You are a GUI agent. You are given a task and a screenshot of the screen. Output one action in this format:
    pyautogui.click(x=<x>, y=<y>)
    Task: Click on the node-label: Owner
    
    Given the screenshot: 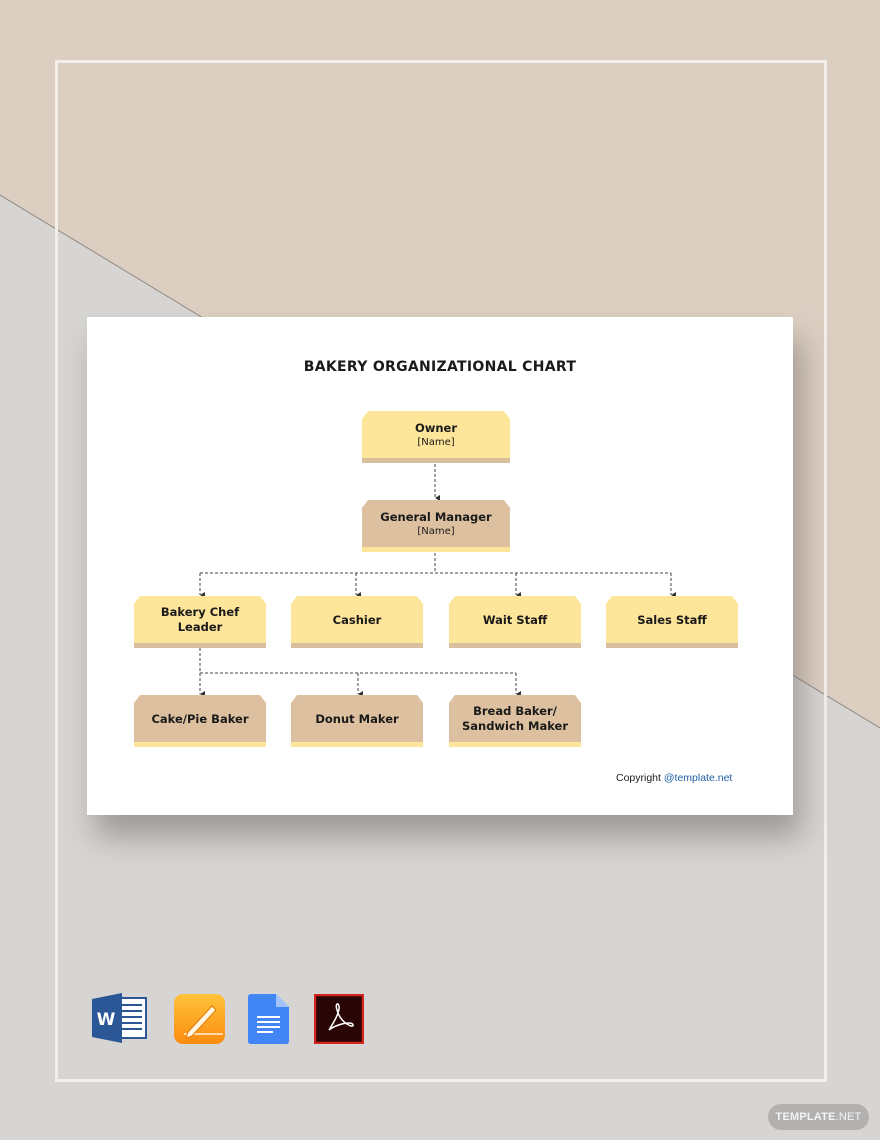 What is the action you would take?
    pyautogui.click(x=436, y=428)
    